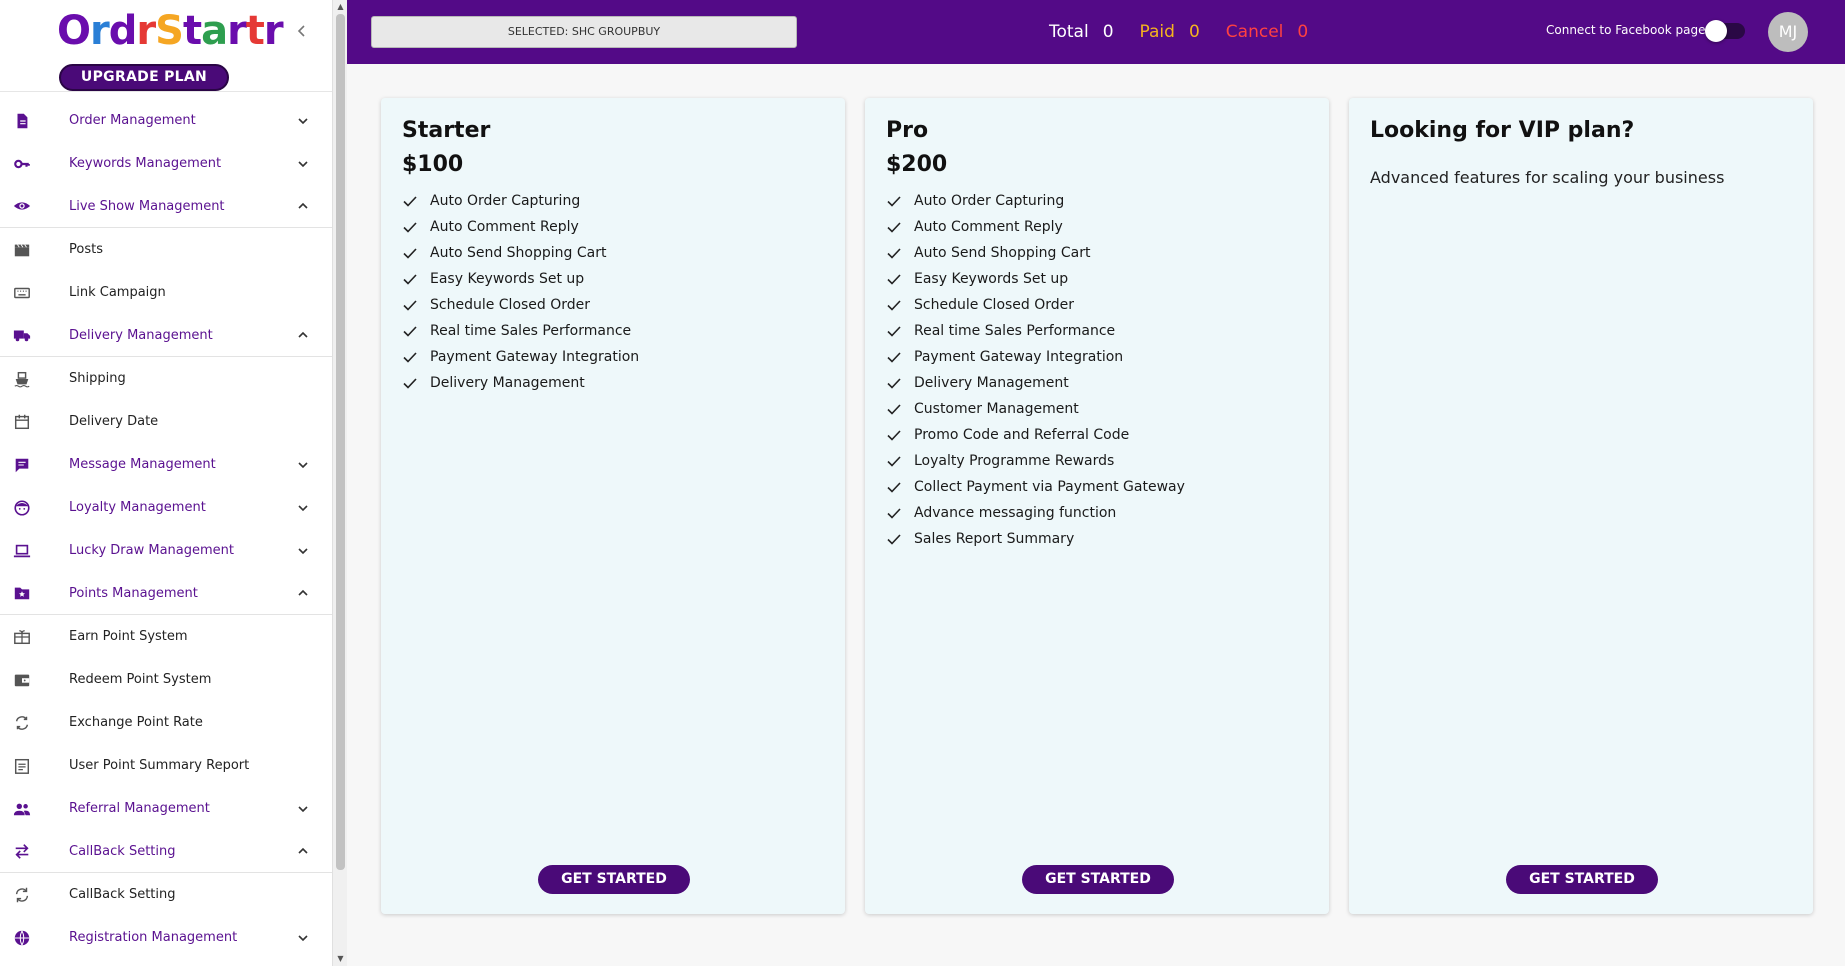 The image size is (1845, 966). I want to click on sync-icon, so click(22, 895).